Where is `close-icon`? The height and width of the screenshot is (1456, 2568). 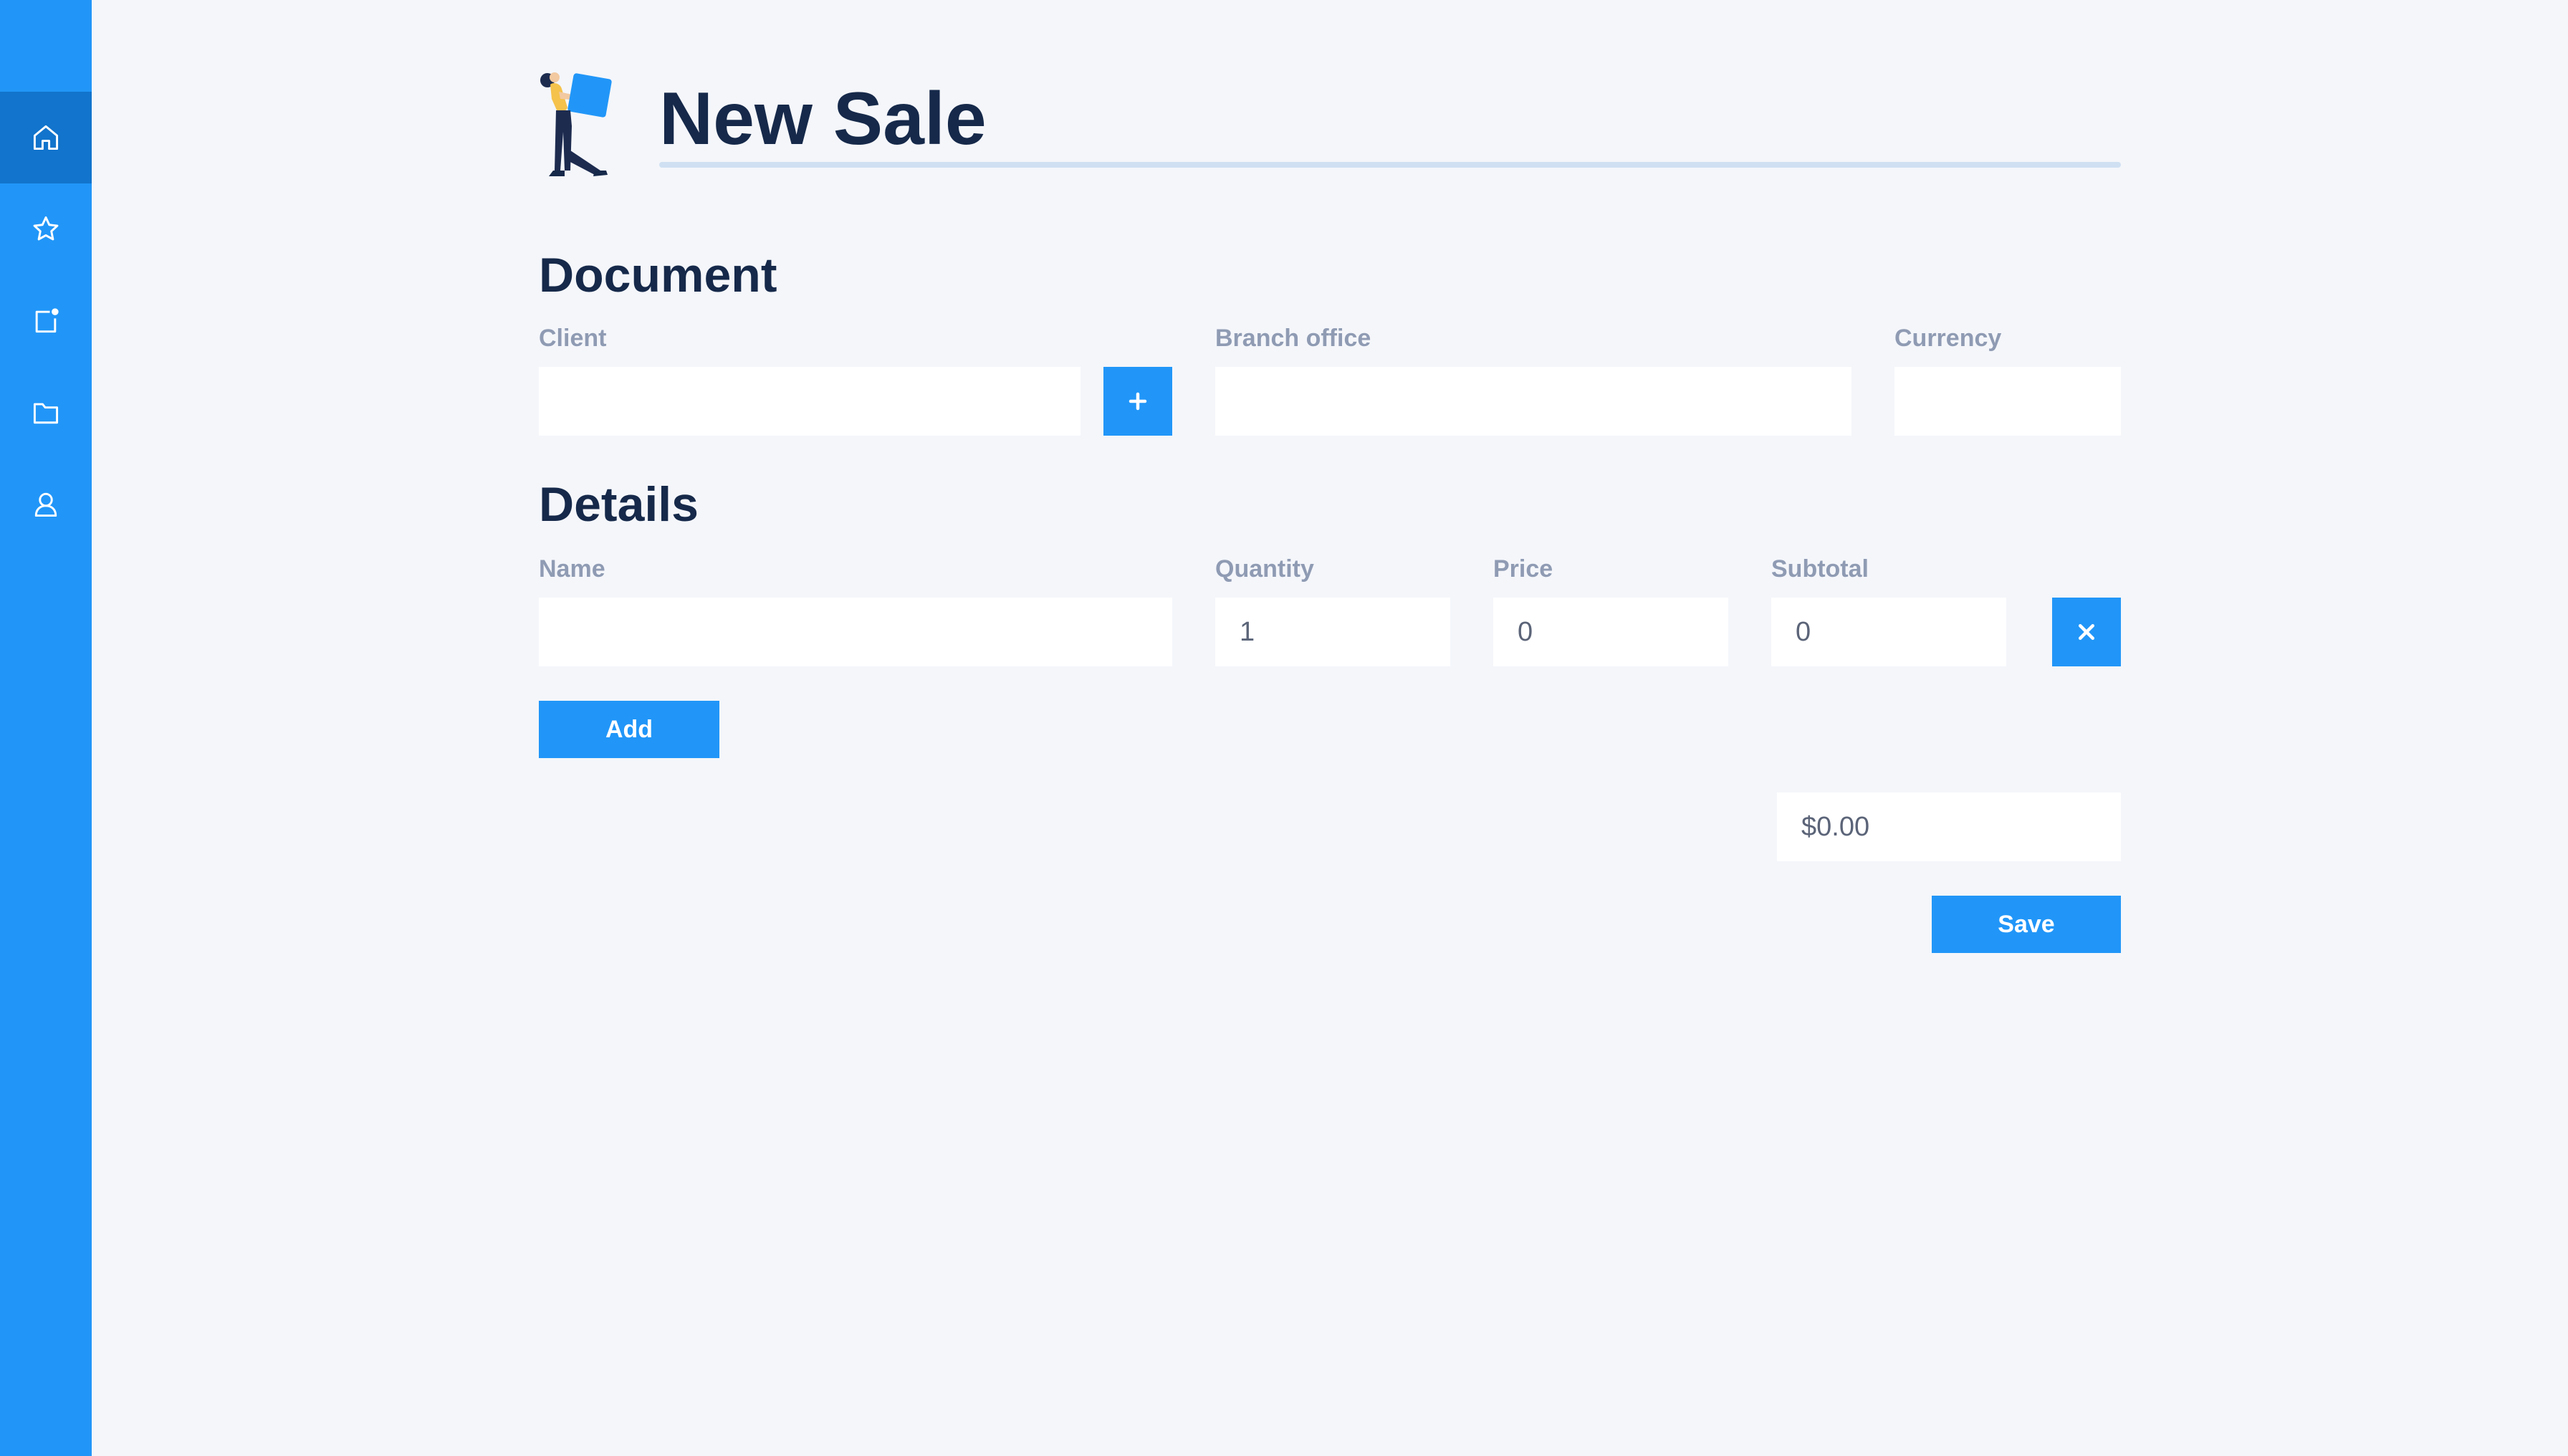
close-icon is located at coordinates (2086, 632).